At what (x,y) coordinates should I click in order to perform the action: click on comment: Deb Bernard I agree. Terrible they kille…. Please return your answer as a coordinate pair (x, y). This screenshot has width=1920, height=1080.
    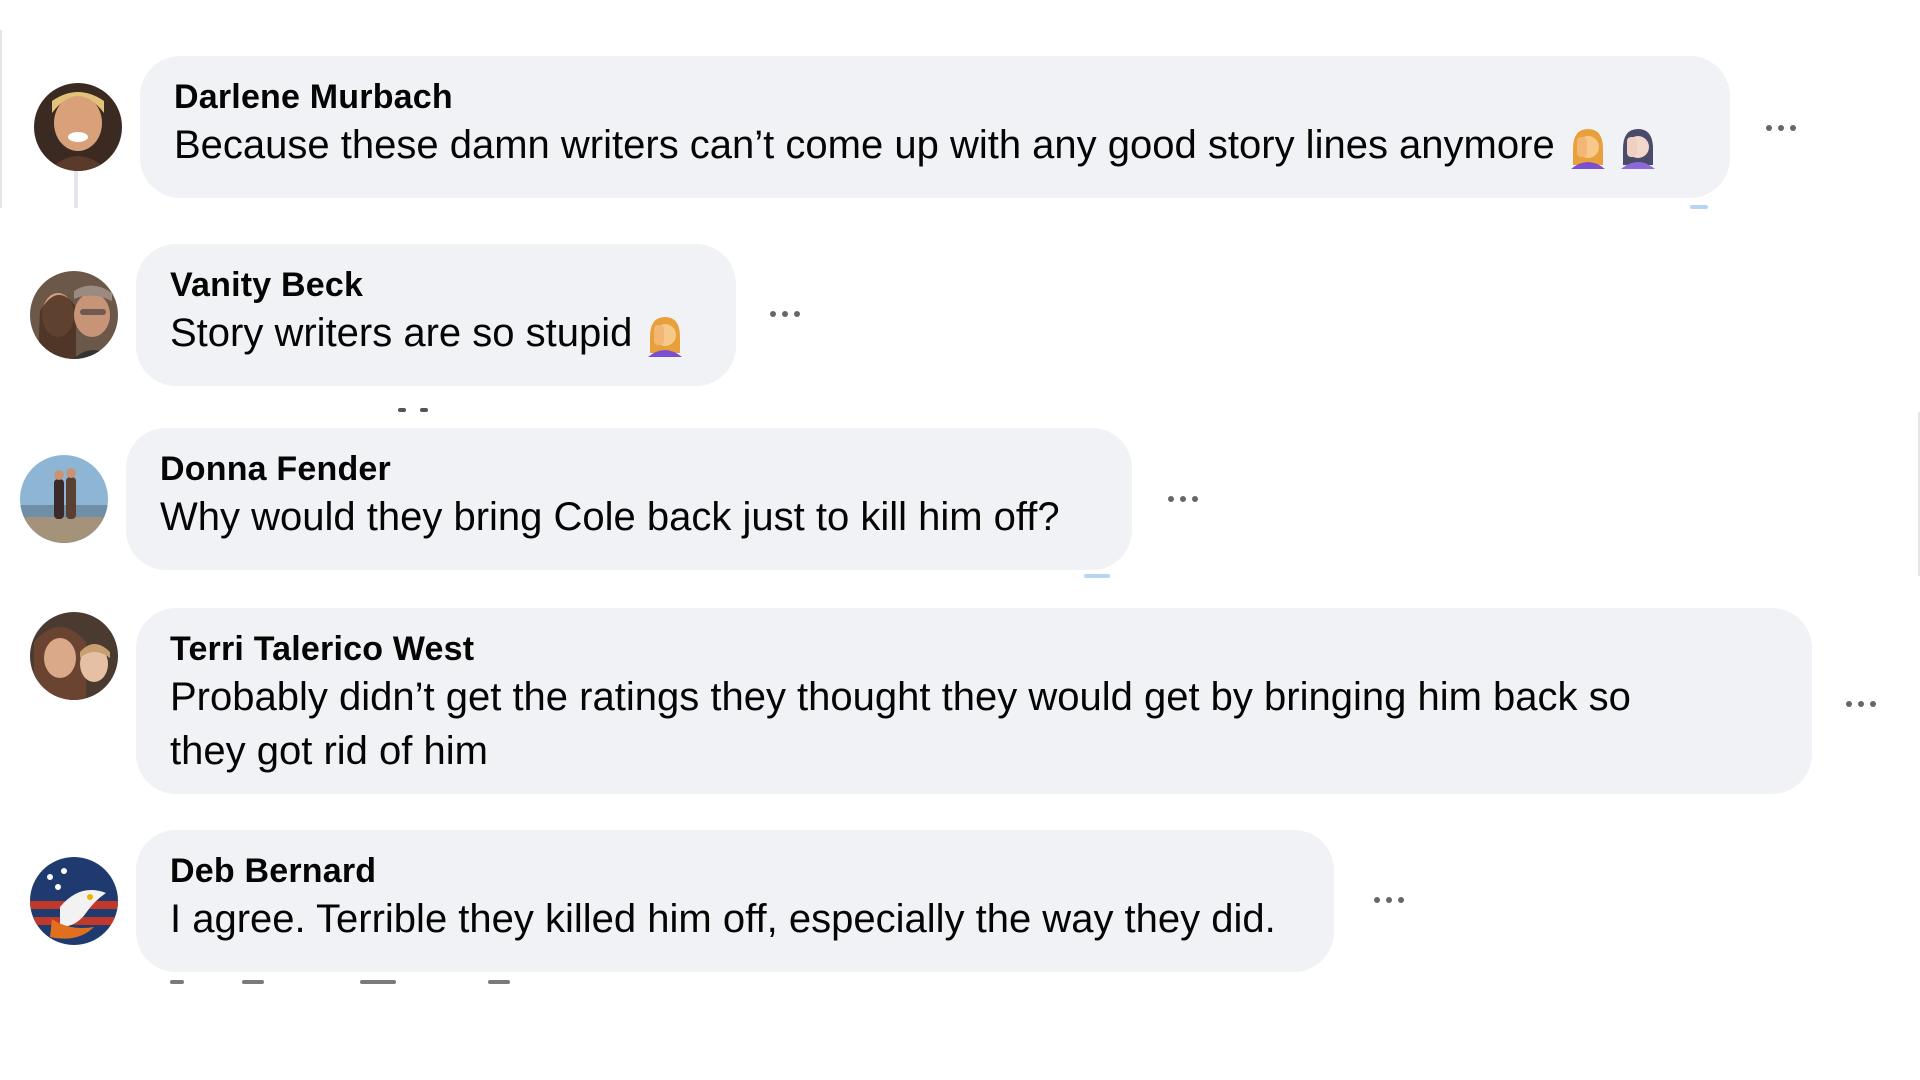
    Looking at the image, I should click on (682, 901).